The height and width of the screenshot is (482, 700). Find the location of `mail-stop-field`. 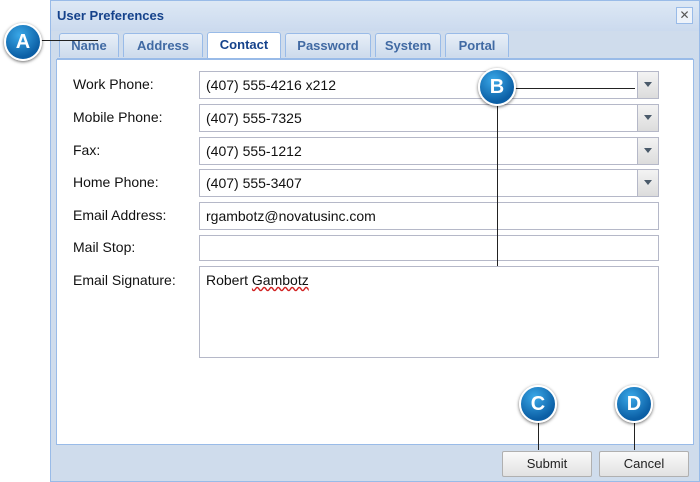

mail-stop-field is located at coordinates (429, 248).